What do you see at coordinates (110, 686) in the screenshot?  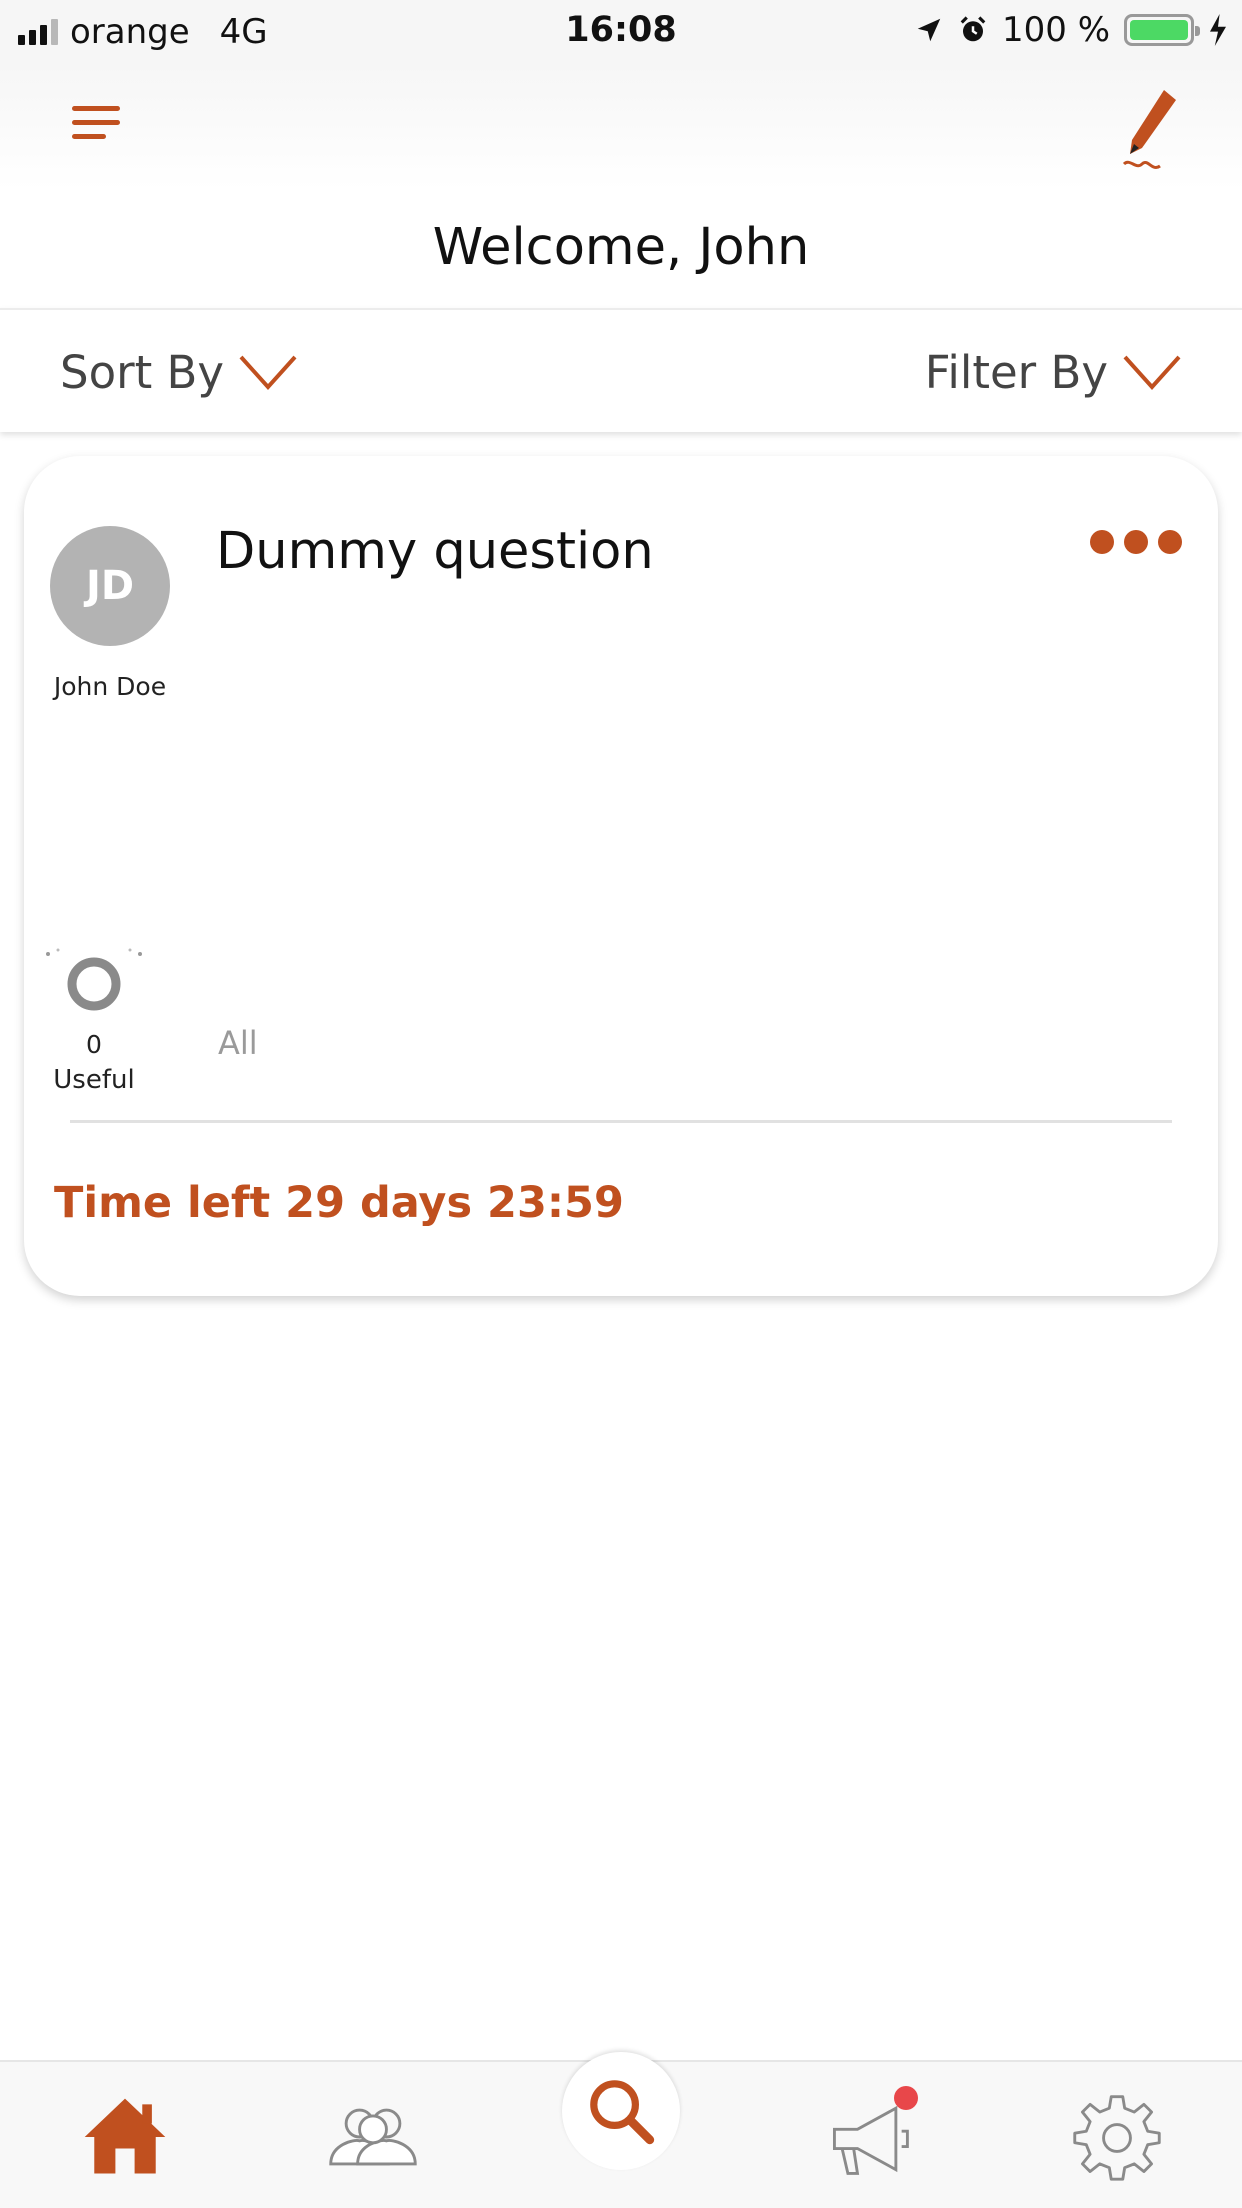 I see `author-name: John Doe` at bounding box center [110, 686].